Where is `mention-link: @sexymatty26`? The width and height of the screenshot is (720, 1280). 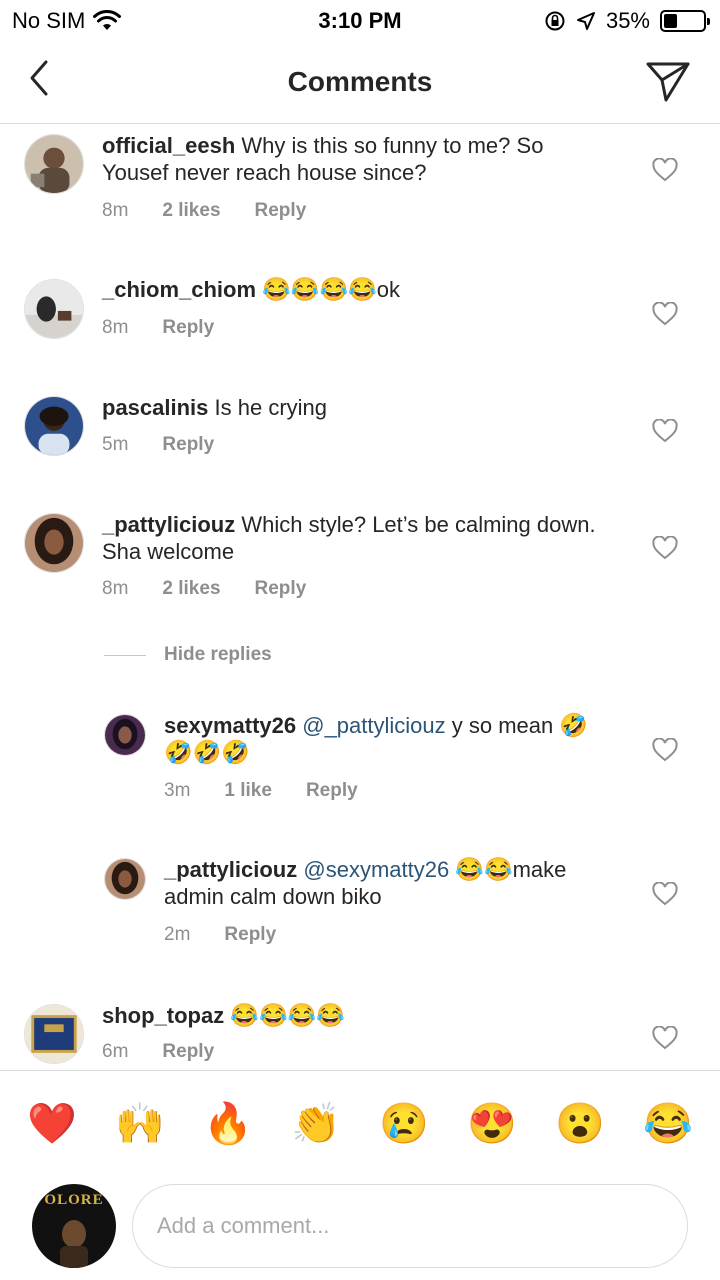 mention-link: @sexymatty26 is located at coordinates (376, 869).